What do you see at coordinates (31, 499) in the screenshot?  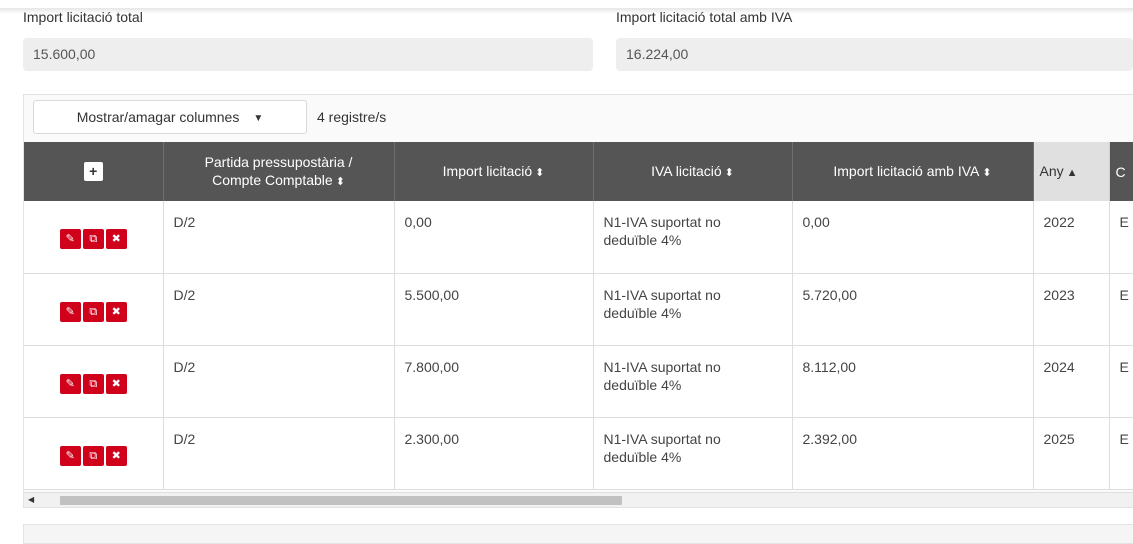 I see `scroll-left-icon: ◀` at bounding box center [31, 499].